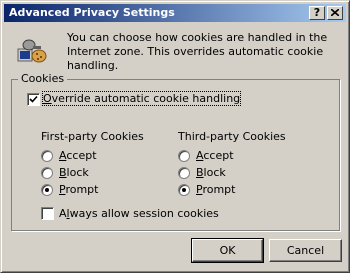 This screenshot has width=350, height=273. Describe the element at coordinates (47, 156) in the screenshot. I see `first-party-accept-radio` at that location.